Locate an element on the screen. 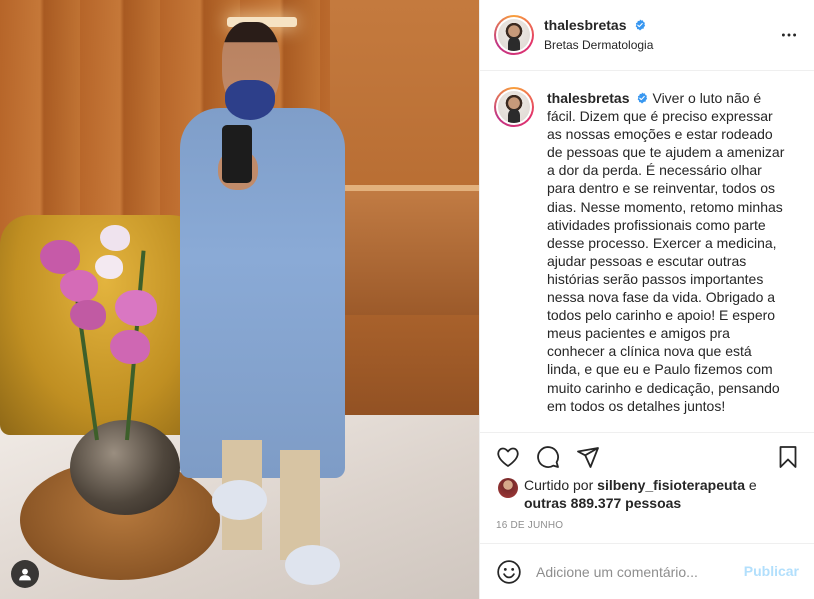 This screenshot has width=814, height=599. comment-icon is located at coordinates (548, 457).